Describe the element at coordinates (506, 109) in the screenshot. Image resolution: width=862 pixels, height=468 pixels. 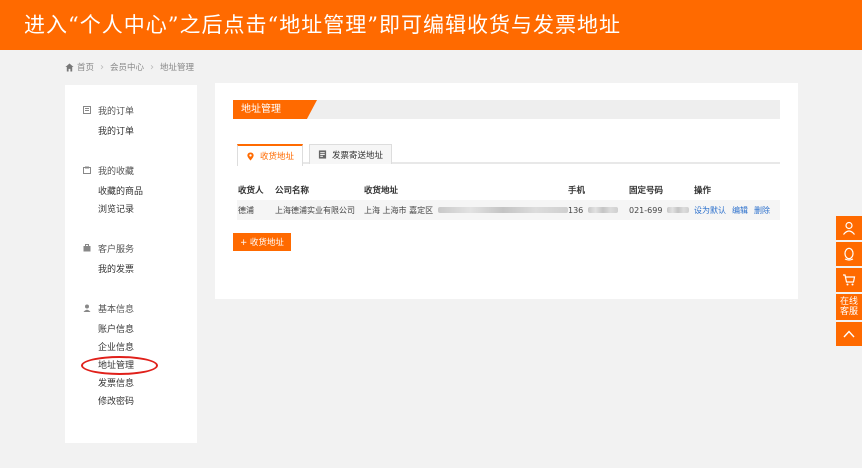
I see `section-header: 地址管理` at that location.